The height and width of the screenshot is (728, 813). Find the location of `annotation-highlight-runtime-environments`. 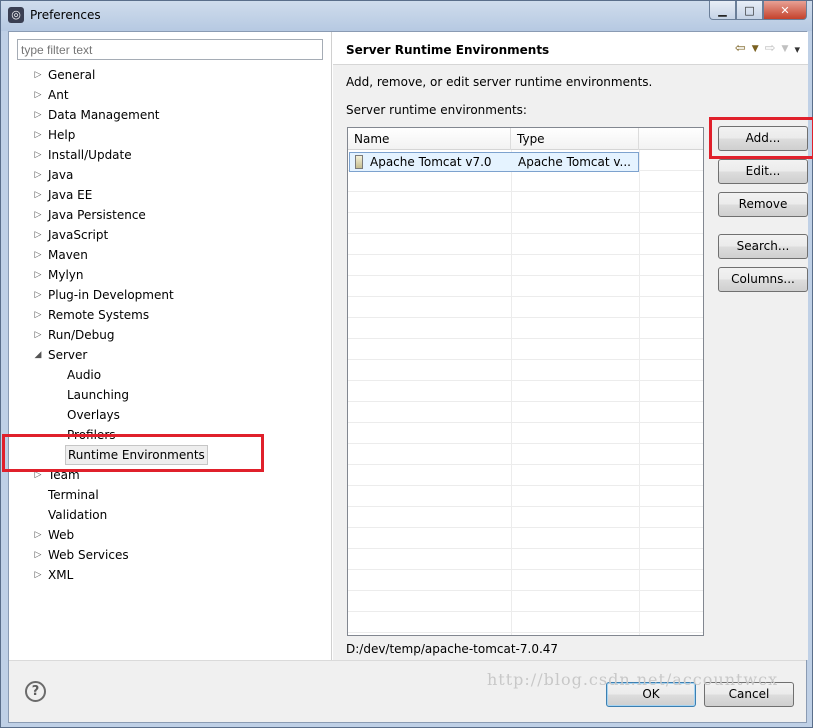

annotation-highlight-runtime-environments is located at coordinates (133, 453).